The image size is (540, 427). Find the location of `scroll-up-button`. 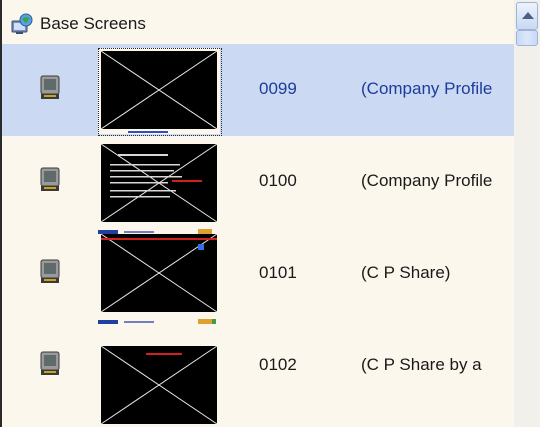

scroll-up-button is located at coordinates (527, 16).